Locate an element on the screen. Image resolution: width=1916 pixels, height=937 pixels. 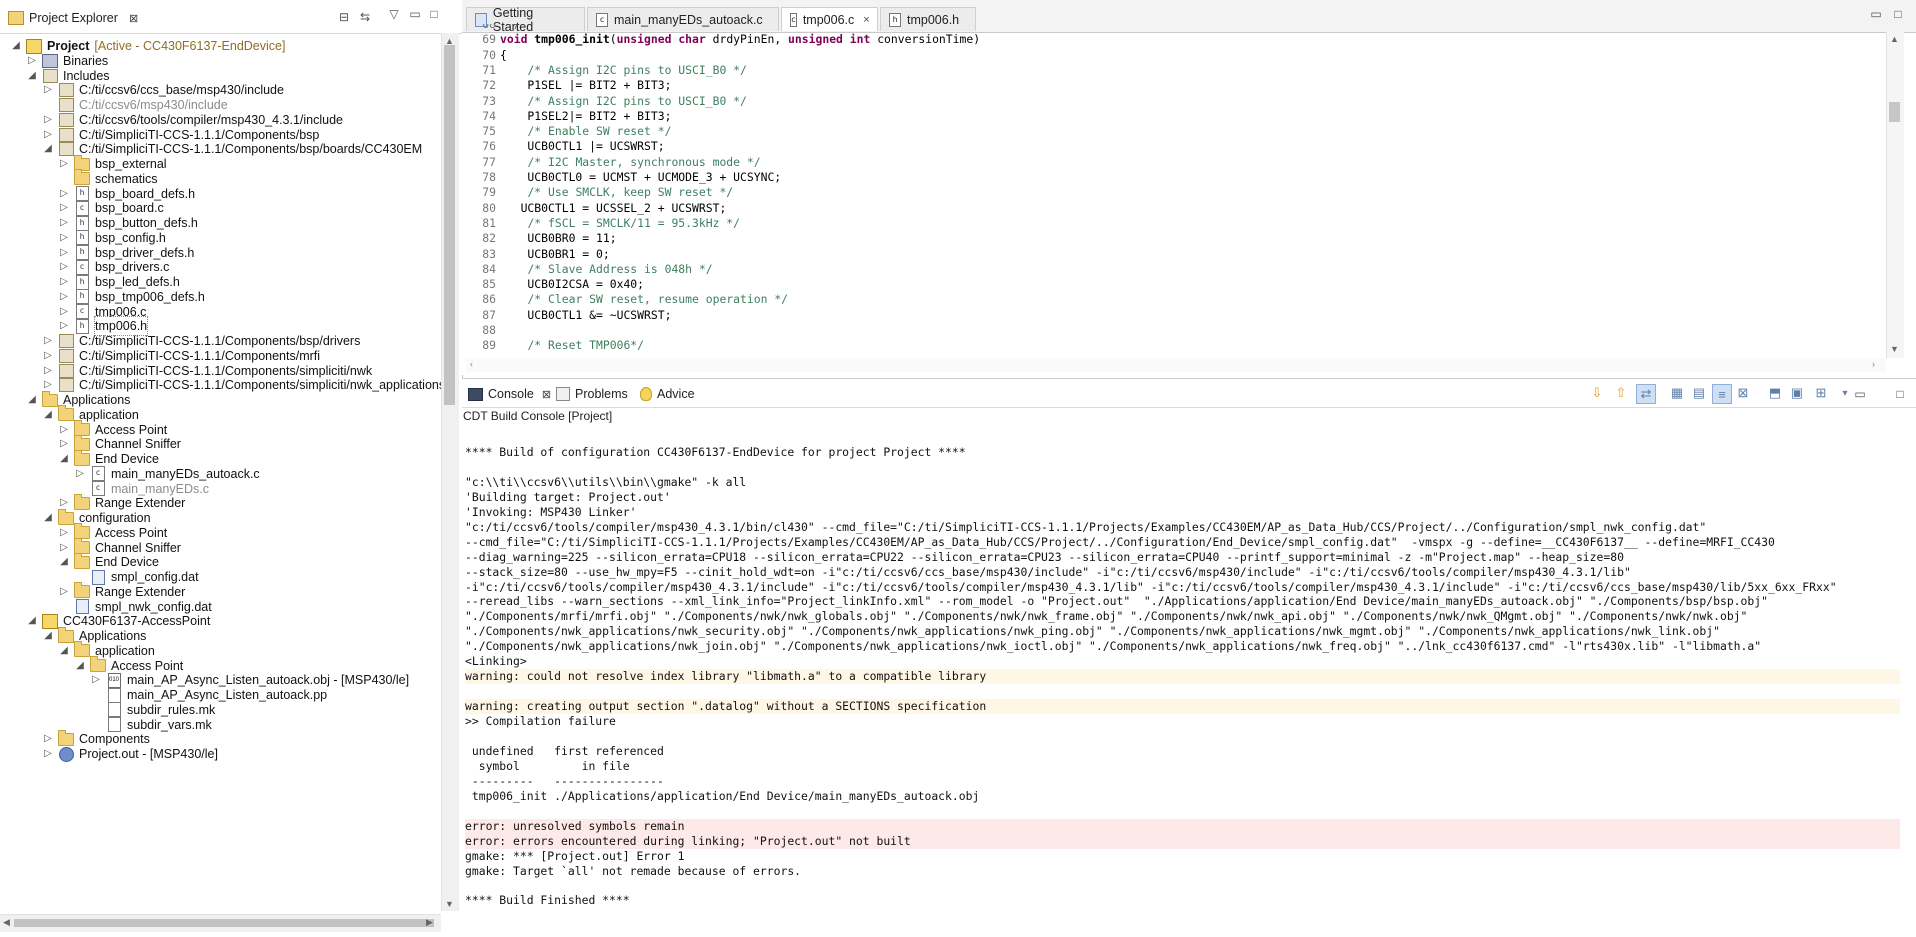
code-token: conversionTime) is located at coordinates (925, 39).